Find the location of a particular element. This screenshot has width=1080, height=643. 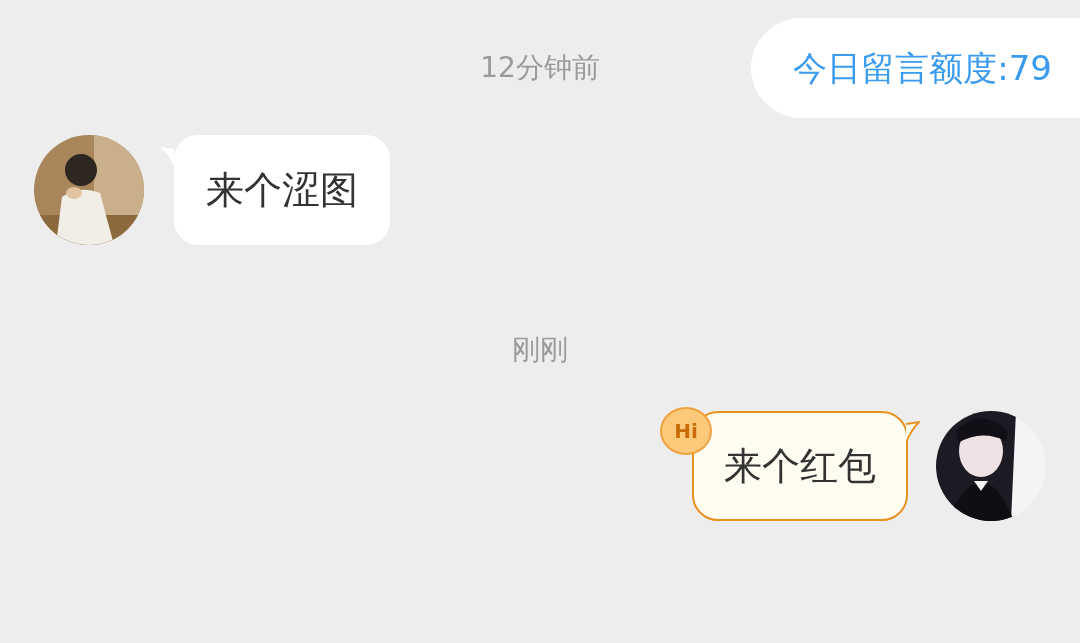

message-bubble: 来个涩图 is located at coordinates (282, 190).